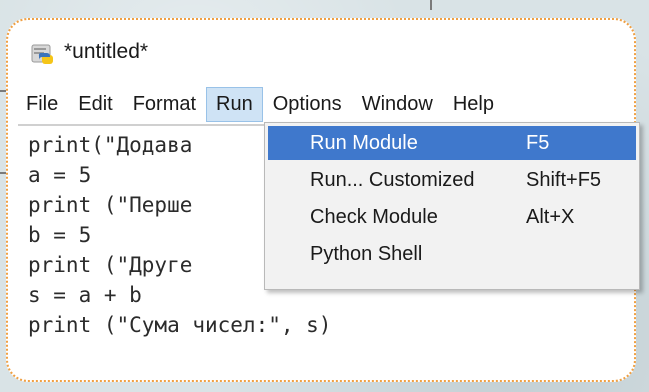 Image resolution: width=649 pixels, height=392 pixels. Describe the element at coordinates (564, 180) in the screenshot. I see `menu-item-shortcut: Shift+F5` at that location.